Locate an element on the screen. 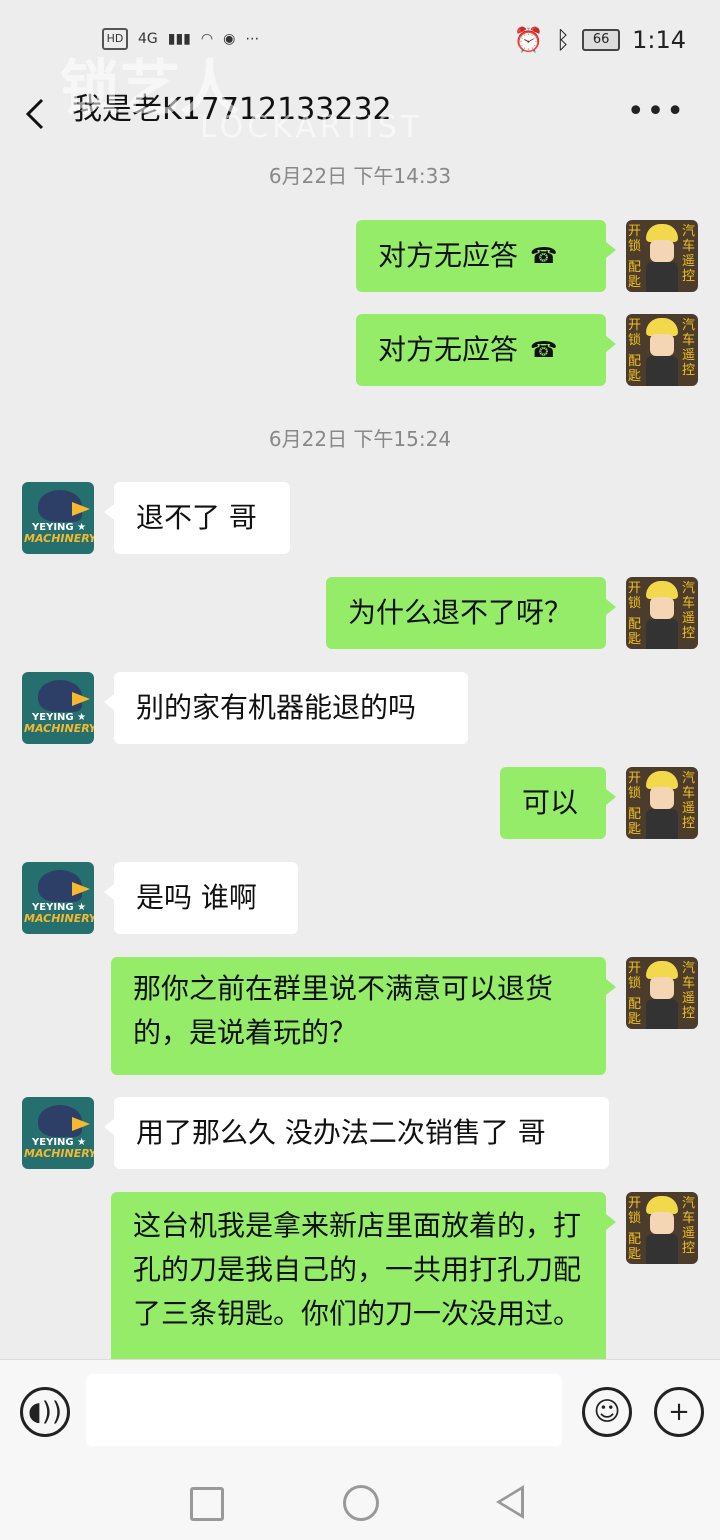 This screenshot has width=720, height=1540. chat-header: 我是老K17712133232 ••• is located at coordinates (360, 118).